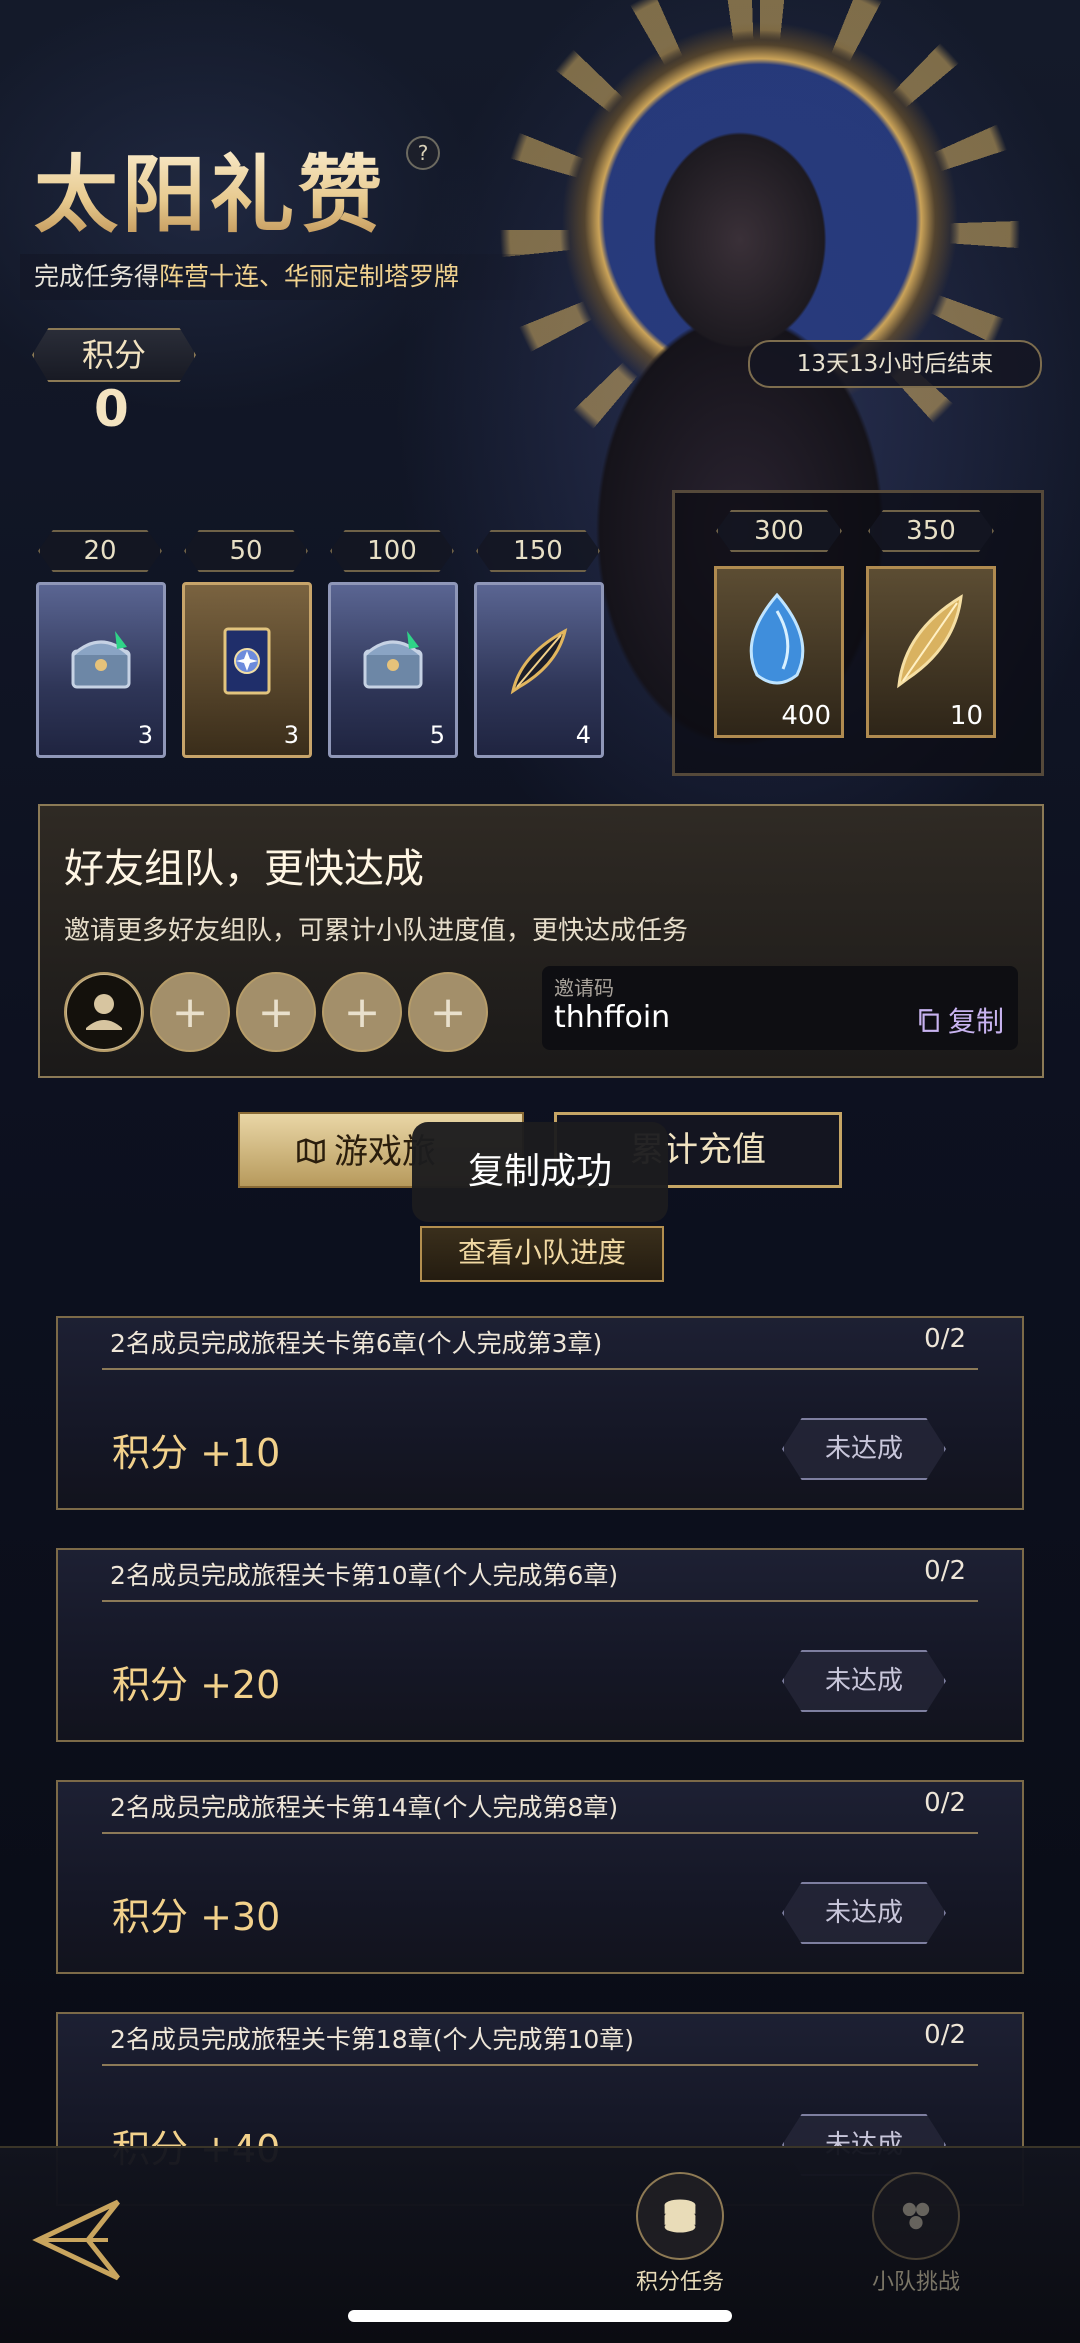  I want to click on task-card: 2名成员完成旅程关卡第6章(个人完成第3章) 0/2 积分 +10 未达成, so click(540, 1413).